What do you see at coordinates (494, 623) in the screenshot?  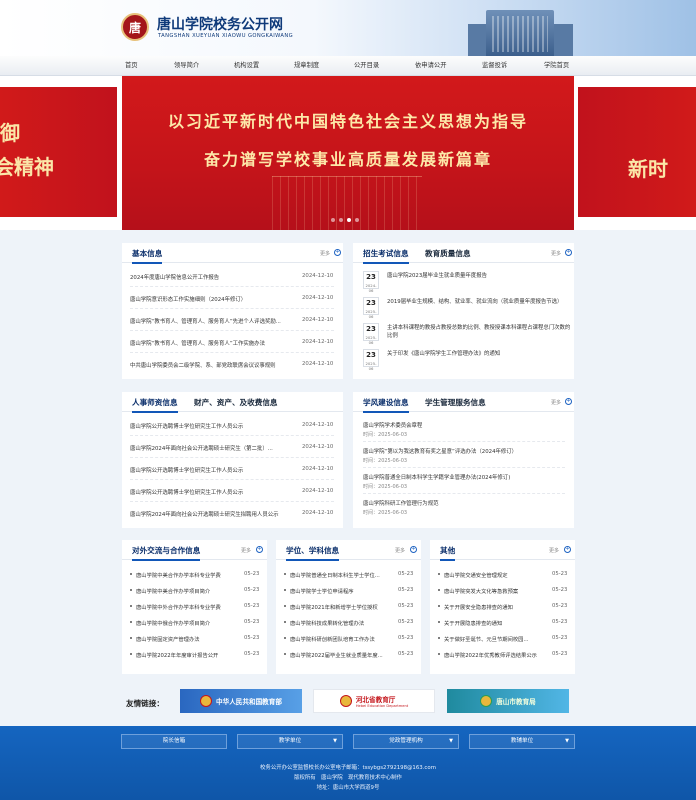 I see `list-item-title: 关于开展隐患排查的通知` at bounding box center [494, 623].